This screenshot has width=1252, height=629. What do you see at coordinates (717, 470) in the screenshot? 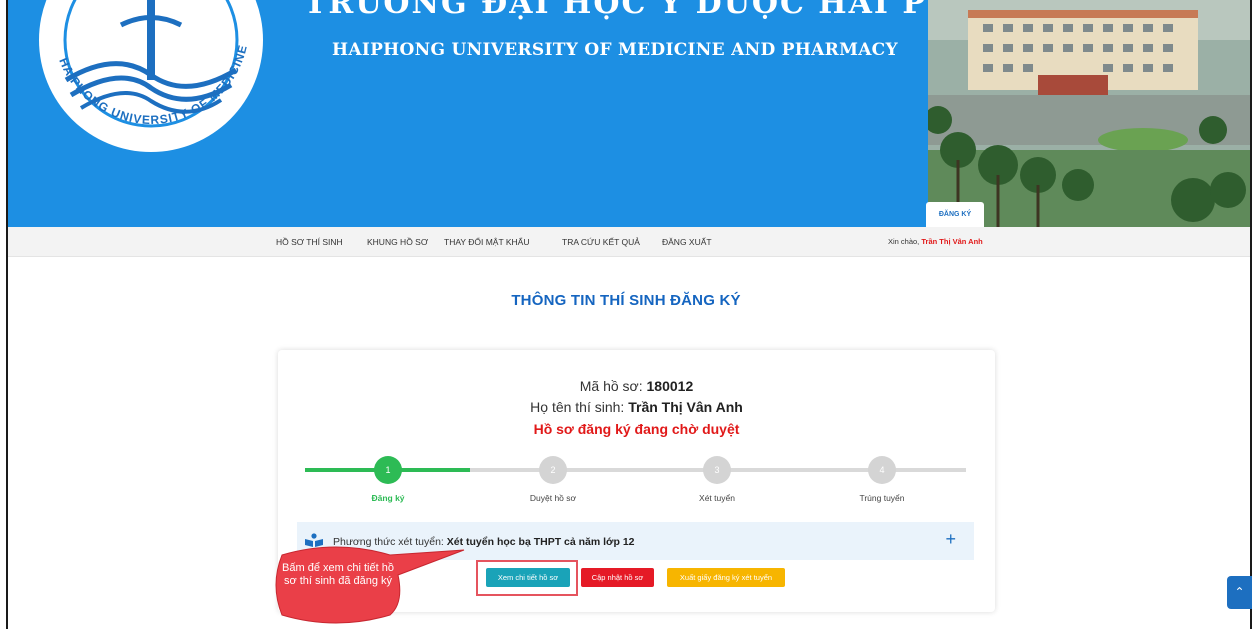
I see `step-3-dot: 3` at bounding box center [717, 470].